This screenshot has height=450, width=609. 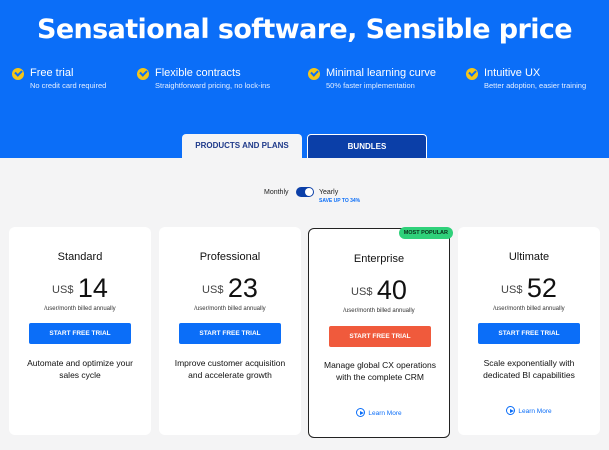 What do you see at coordinates (367, 146) in the screenshot?
I see `tab-bundles: BUNDLES` at bounding box center [367, 146].